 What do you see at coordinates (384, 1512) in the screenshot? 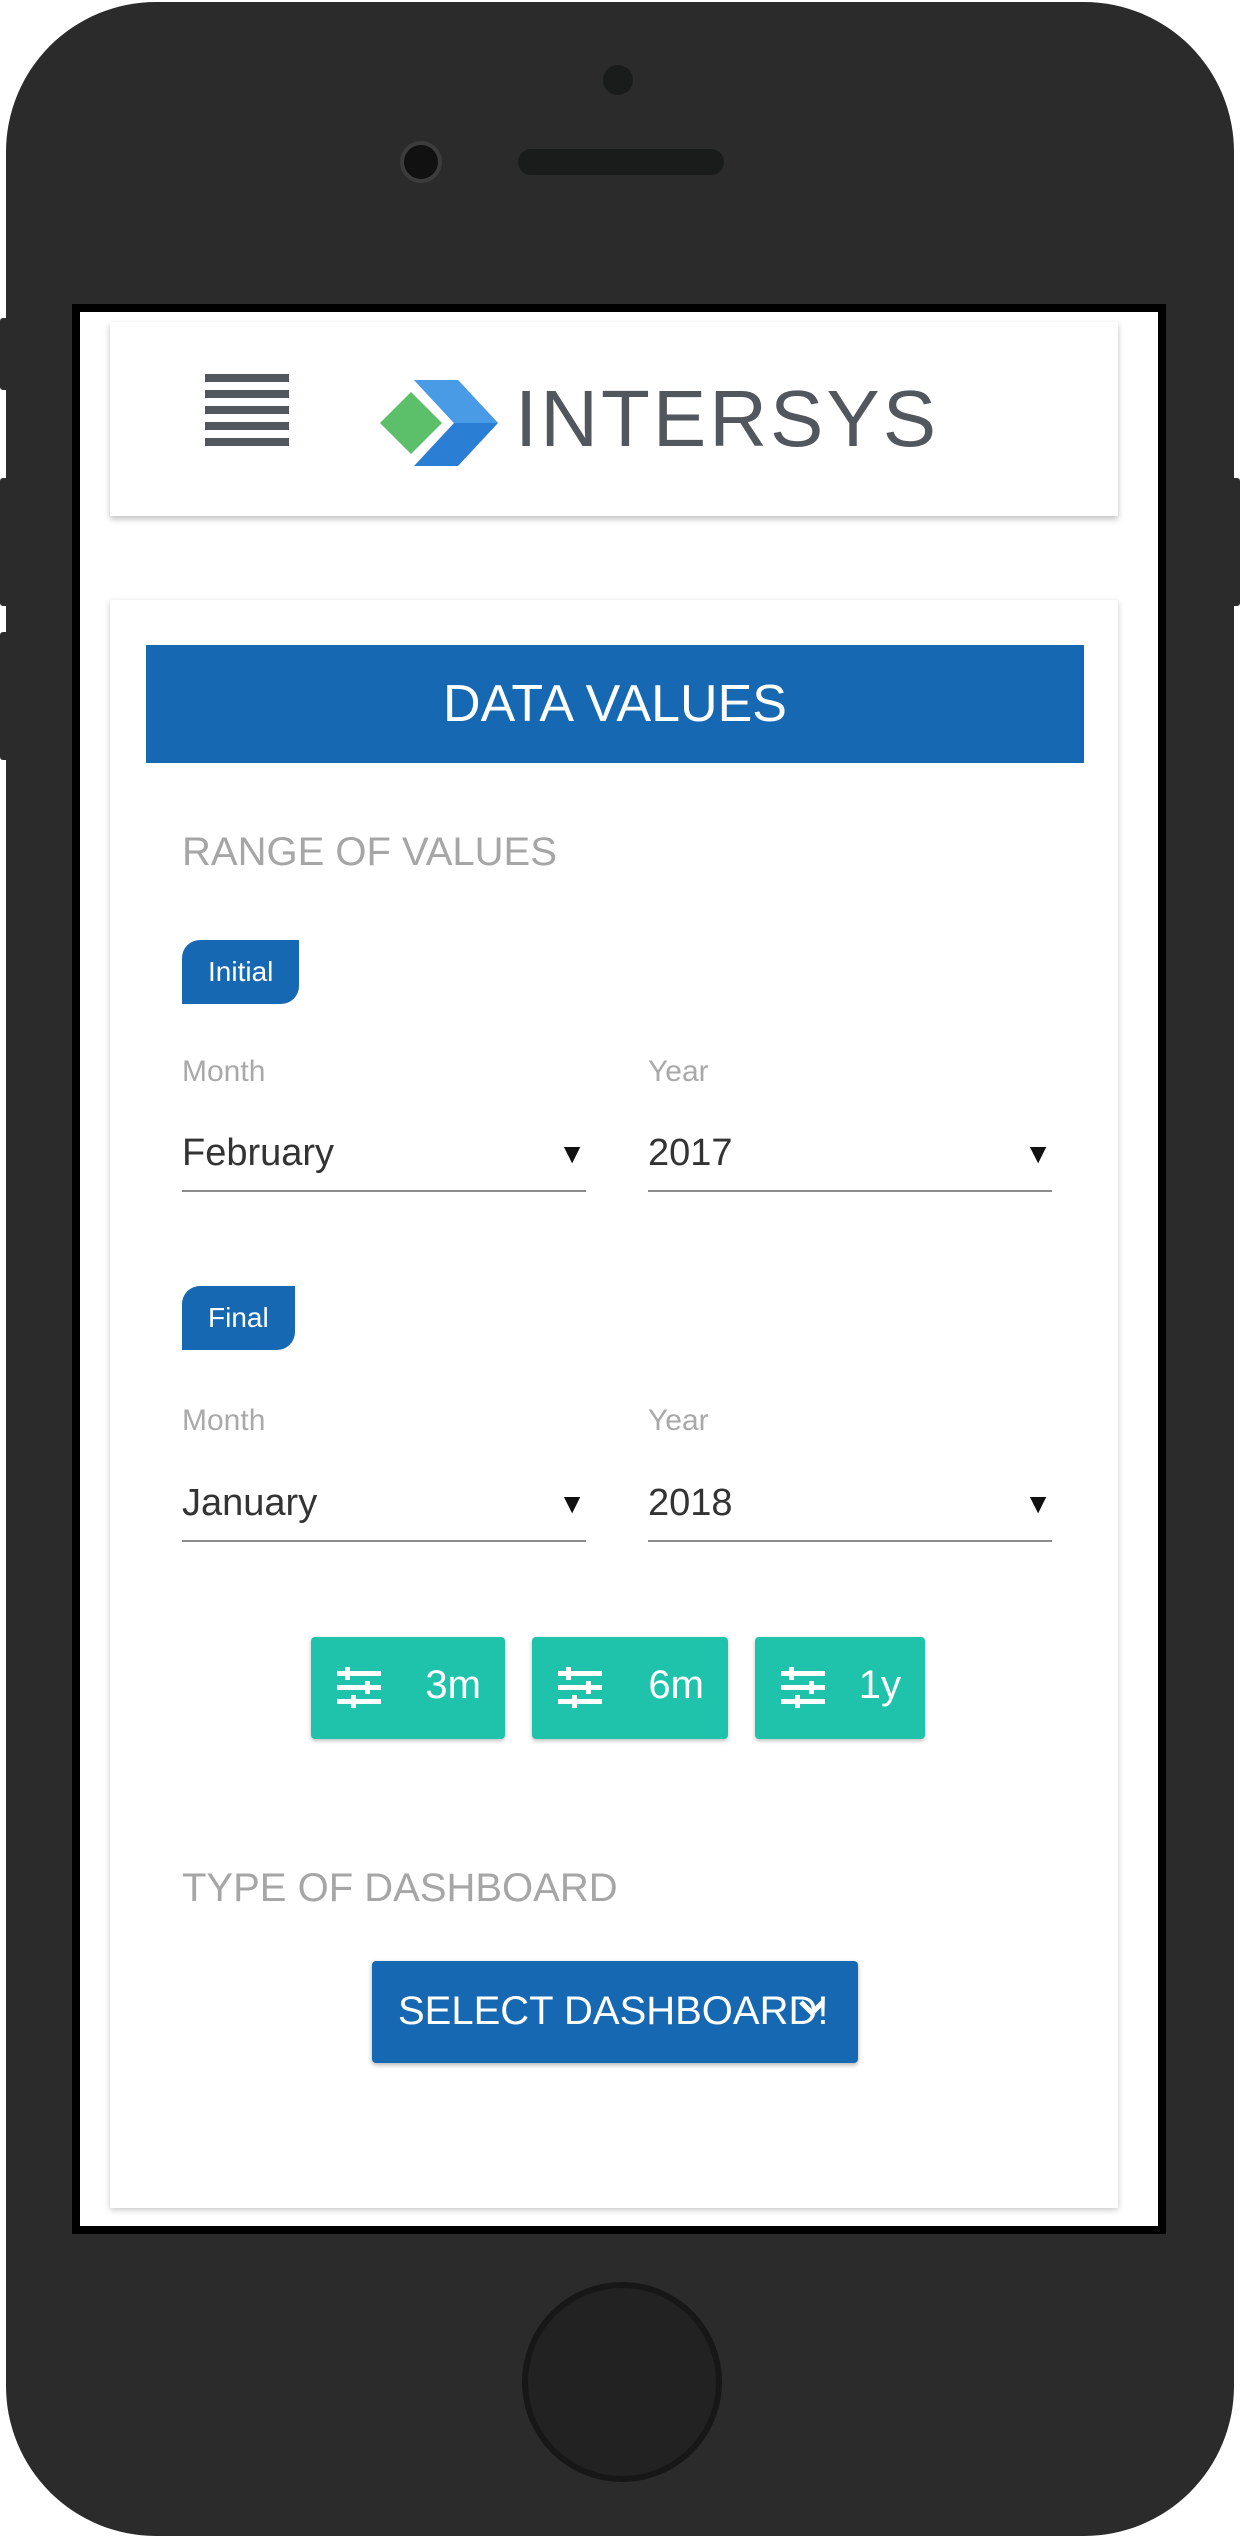
I see `final-month-select: January ▼` at bounding box center [384, 1512].